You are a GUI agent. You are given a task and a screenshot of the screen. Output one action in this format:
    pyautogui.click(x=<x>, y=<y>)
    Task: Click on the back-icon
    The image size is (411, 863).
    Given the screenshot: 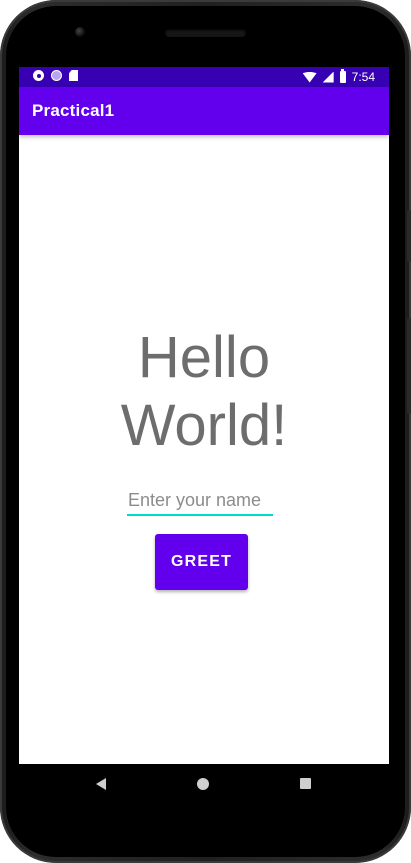 What is the action you would take?
    pyautogui.click(x=101, y=784)
    